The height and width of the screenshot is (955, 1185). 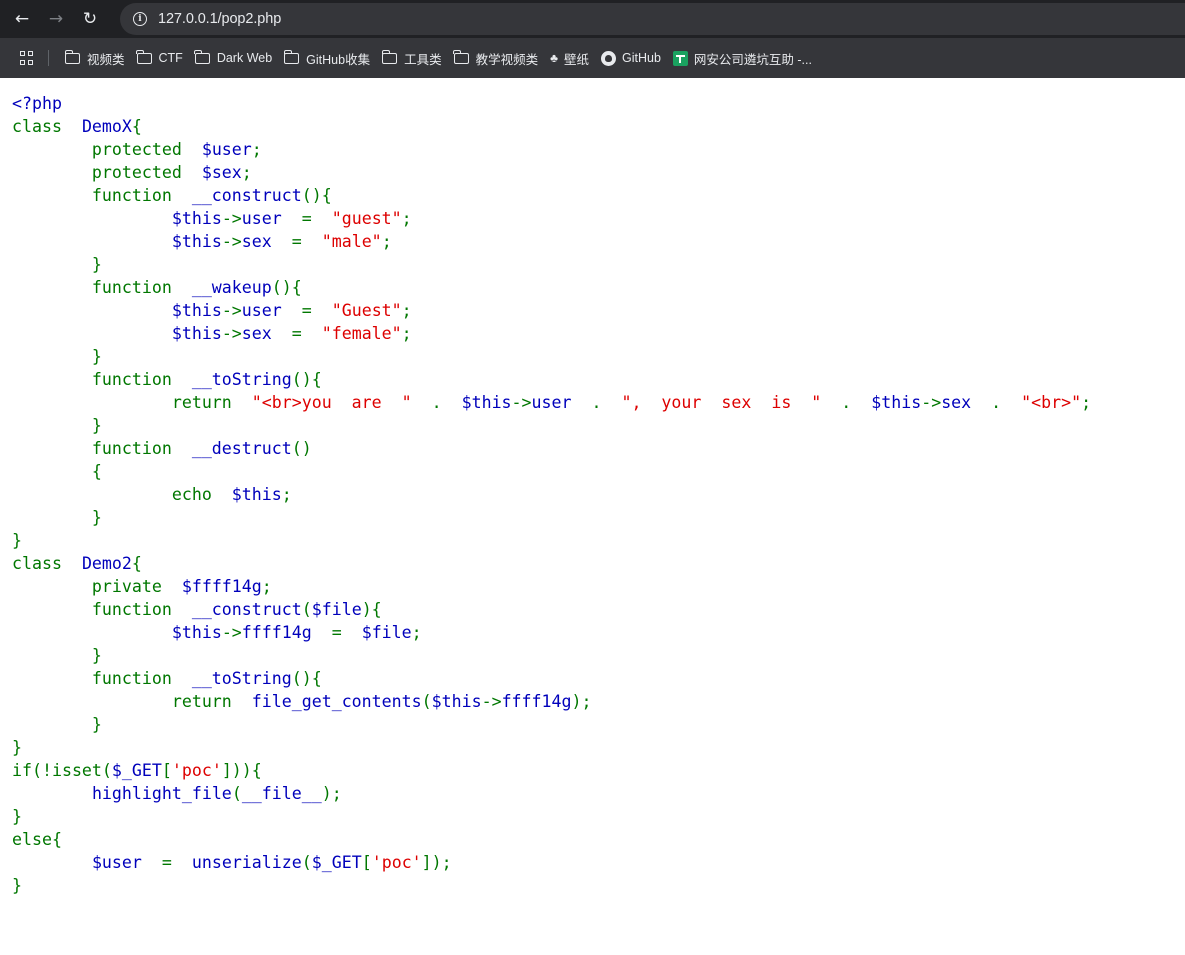 I want to click on code-token: (), so click(x=301, y=448).